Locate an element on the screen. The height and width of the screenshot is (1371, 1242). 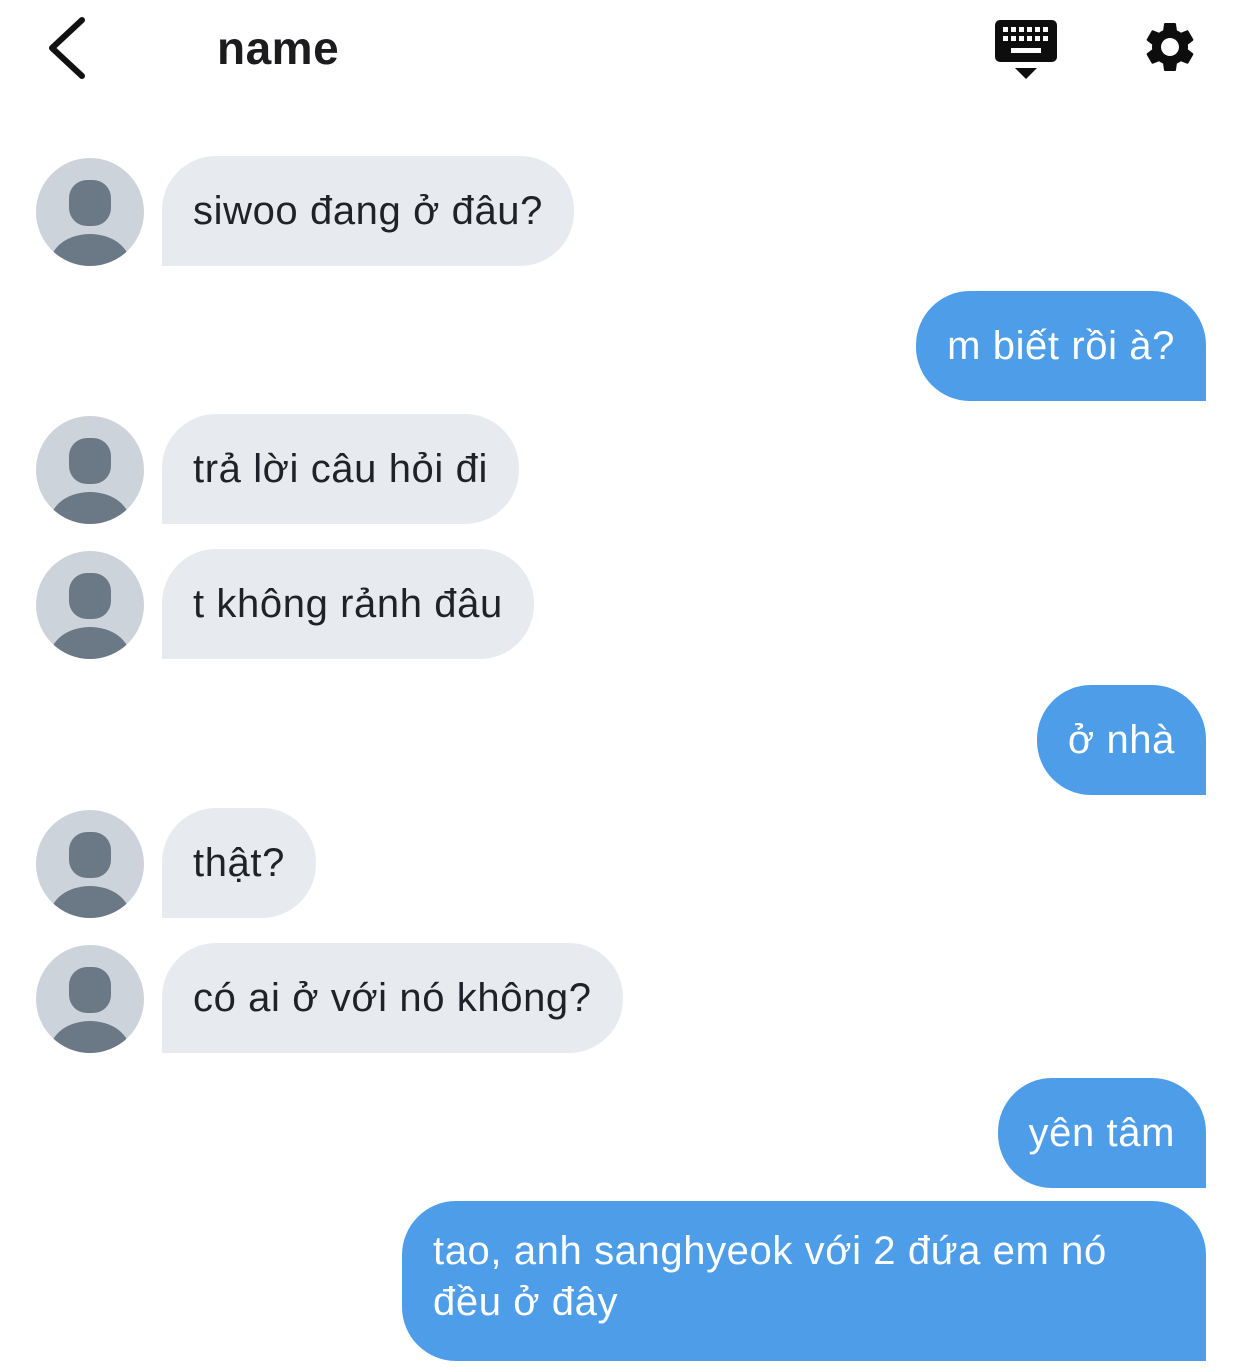
back-button is located at coordinates (68, 48).